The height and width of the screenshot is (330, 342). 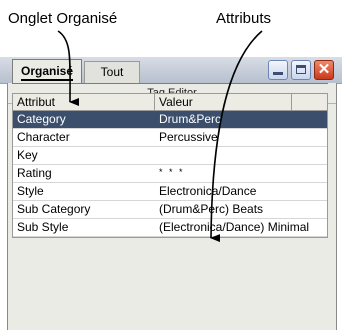 I want to click on attribute-cell: Key, so click(x=27, y=155).